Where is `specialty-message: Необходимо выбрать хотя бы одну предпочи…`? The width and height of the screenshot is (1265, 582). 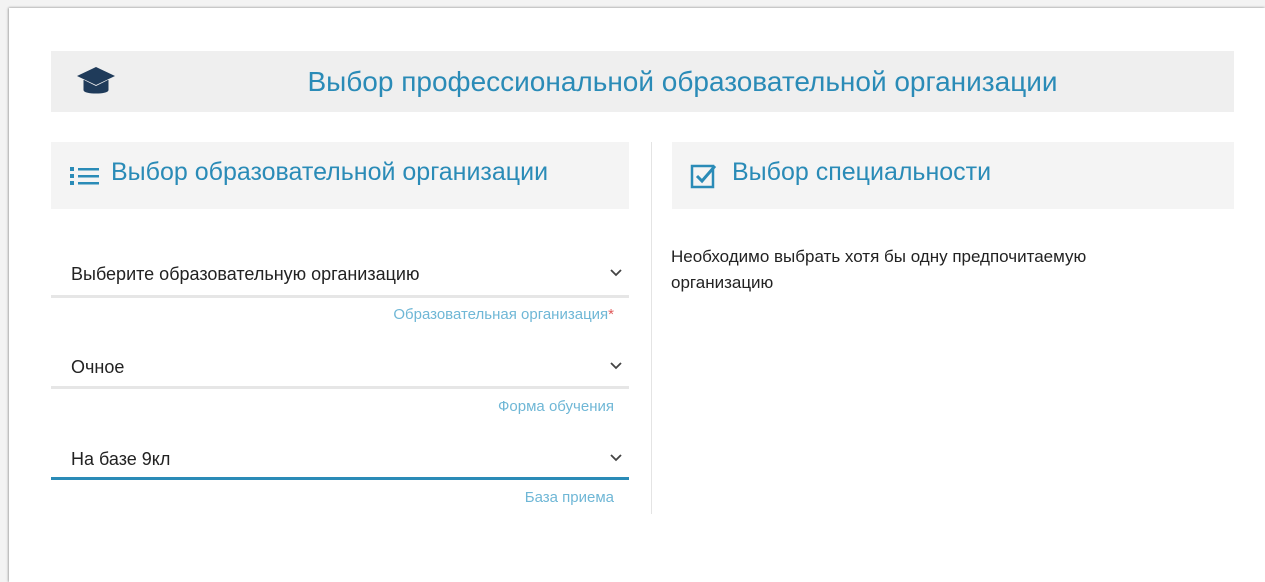
specialty-message: Необходимо выбрать хотя бы одну предпочи… is located at coordinates (879, 269).